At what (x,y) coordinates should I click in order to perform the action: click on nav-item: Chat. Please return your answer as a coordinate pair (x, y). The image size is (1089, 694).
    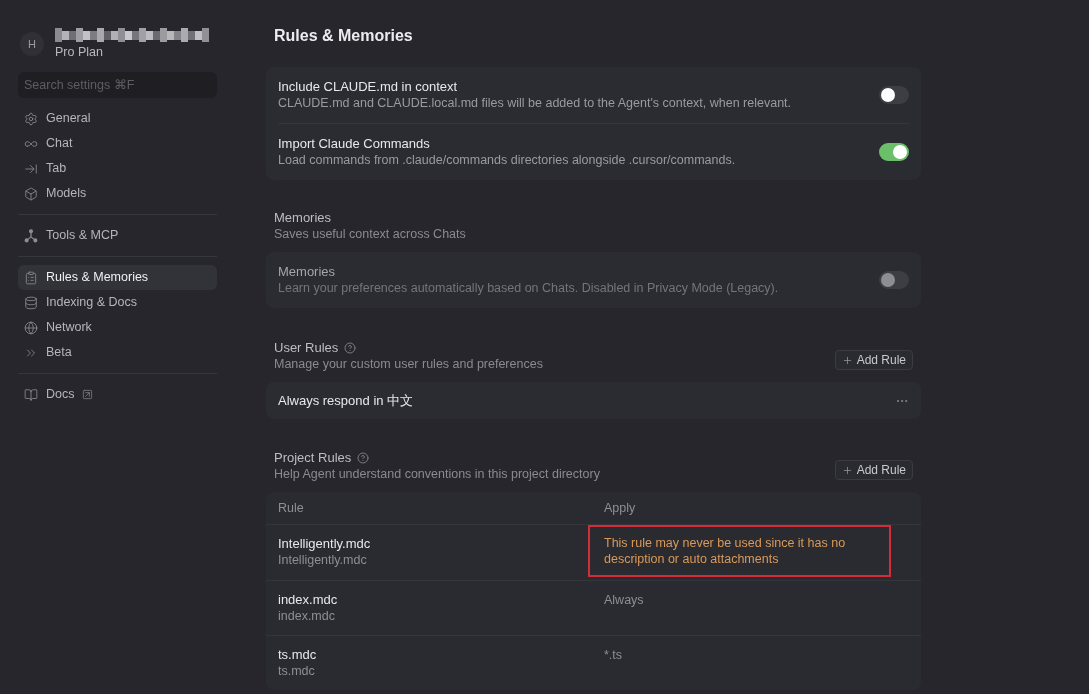
    Looking at the image, I should click on (117, 143).